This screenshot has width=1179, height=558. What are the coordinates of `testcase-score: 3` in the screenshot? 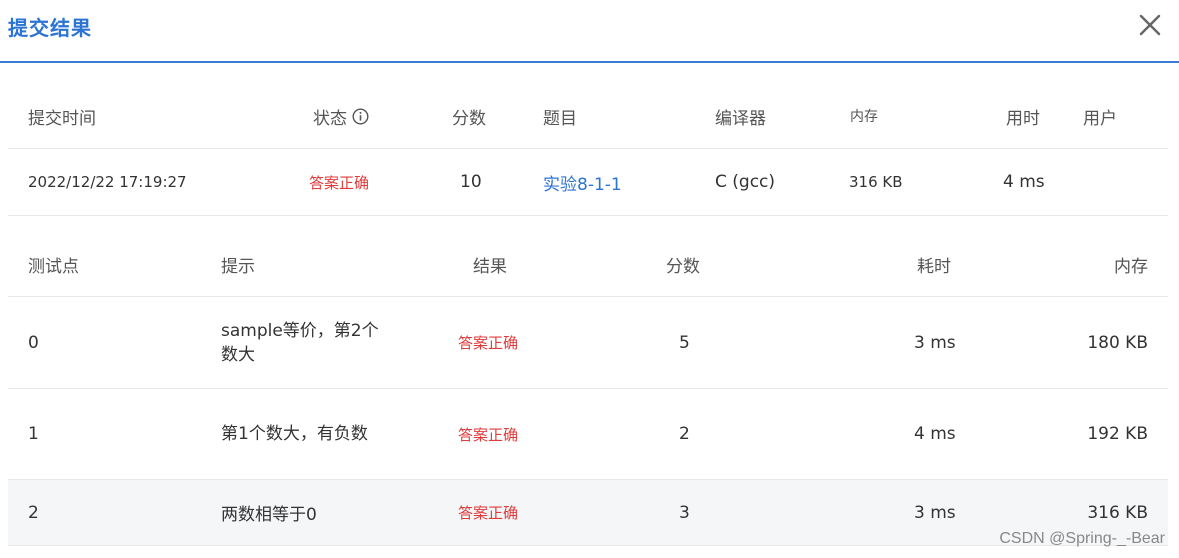 It's located at (684, 512).